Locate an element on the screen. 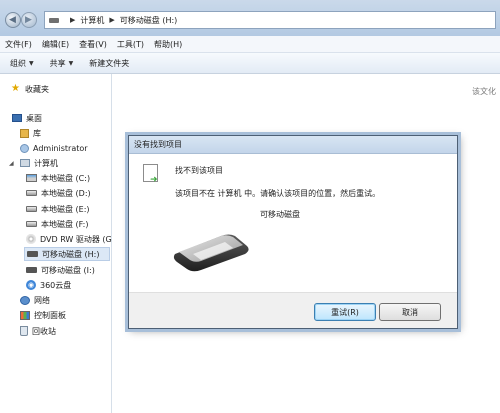 The width and height of the screenshot is (500, 413). forward-arrow-icon: ▶ is located at coordinates (28, 20).